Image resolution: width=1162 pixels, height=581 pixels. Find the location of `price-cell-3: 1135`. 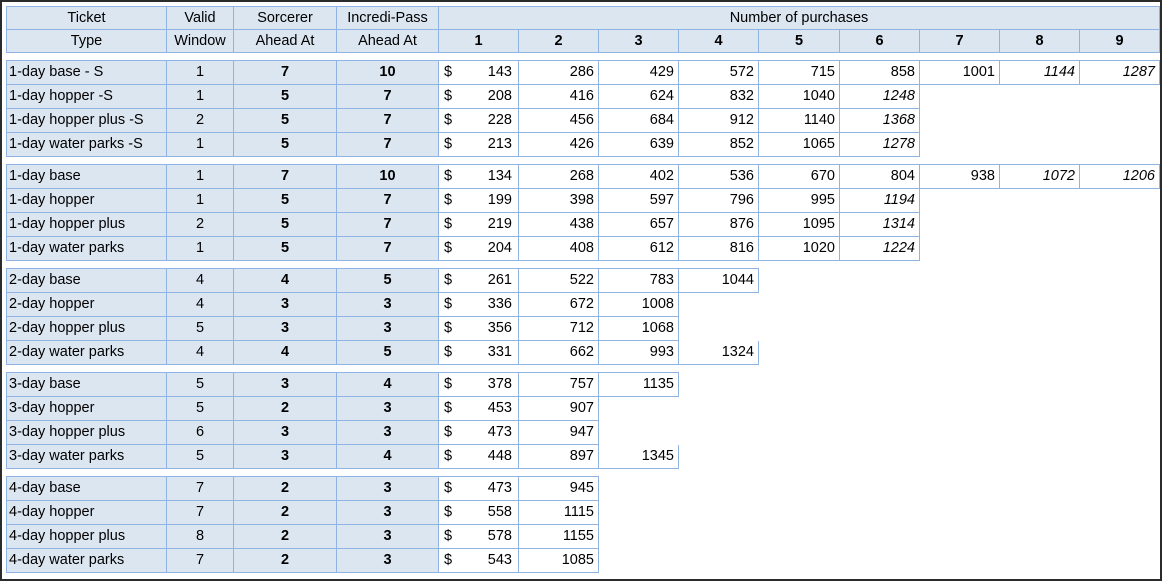

price-cell-3: 1135 is located at coordinates (638, 384).